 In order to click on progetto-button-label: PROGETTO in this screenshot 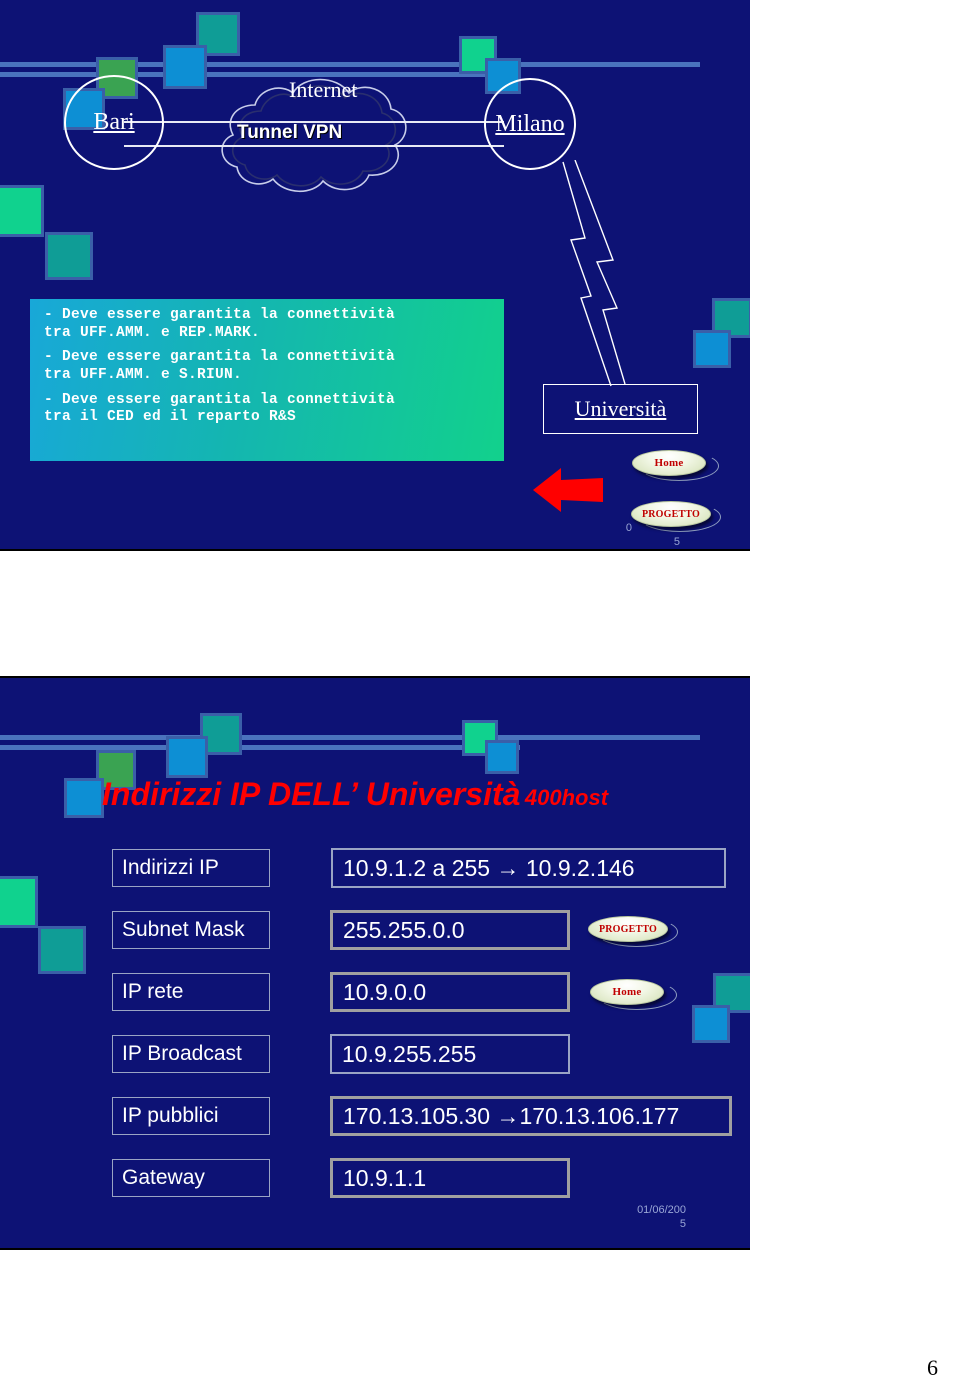, I will do `click(671, 514)`.